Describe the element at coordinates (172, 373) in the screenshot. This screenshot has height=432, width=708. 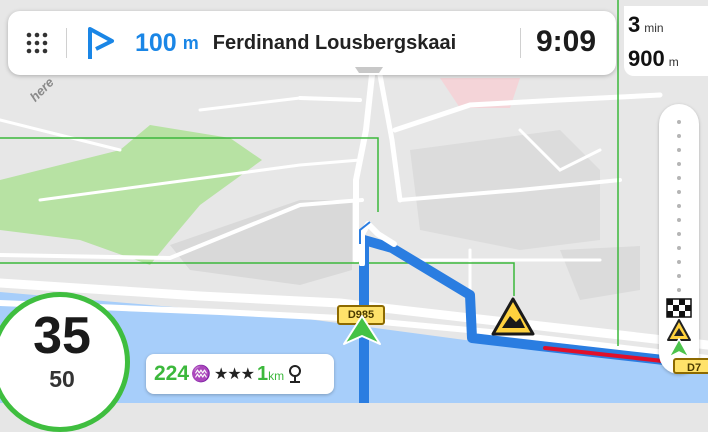
I see `eco-count: 224` at that location.